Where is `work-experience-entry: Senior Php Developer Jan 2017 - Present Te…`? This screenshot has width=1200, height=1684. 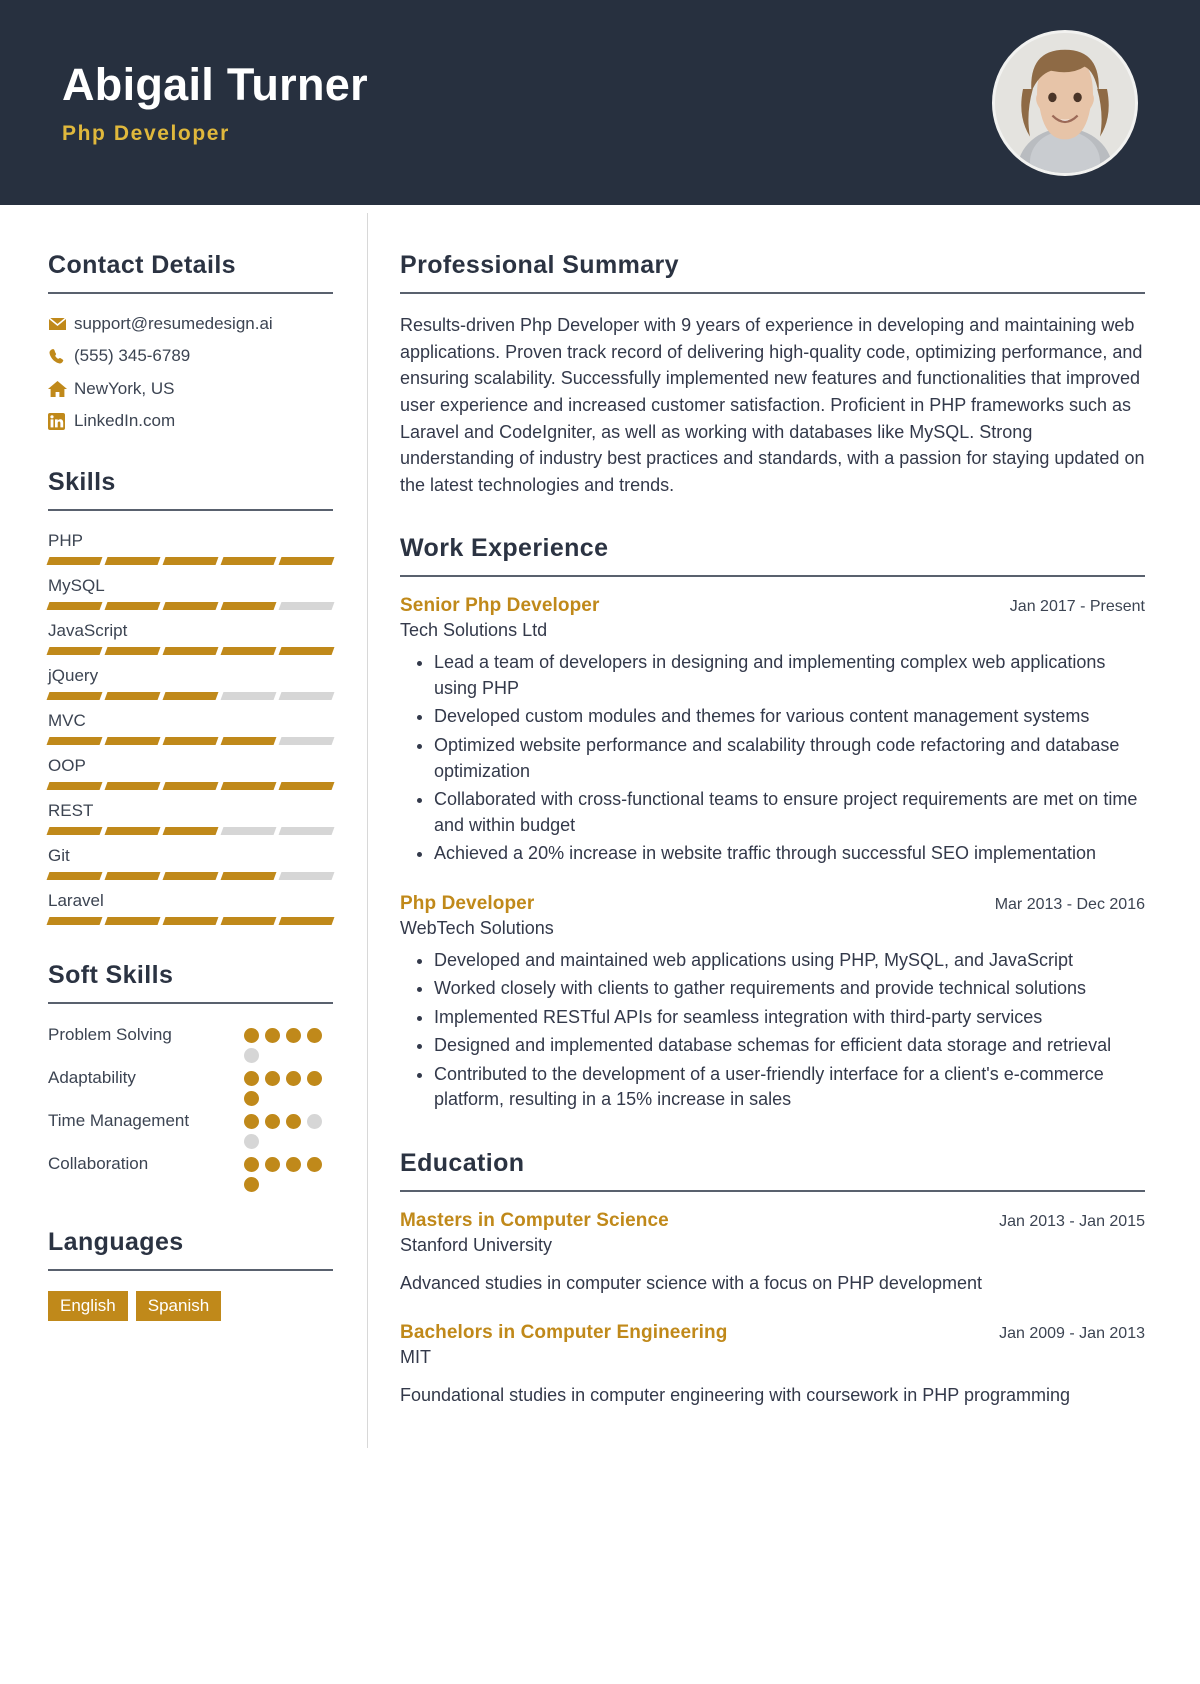
work-experience-entry: Senior Php Developer Jan 2017 - Present Te… is located at coordinates (772, 730).